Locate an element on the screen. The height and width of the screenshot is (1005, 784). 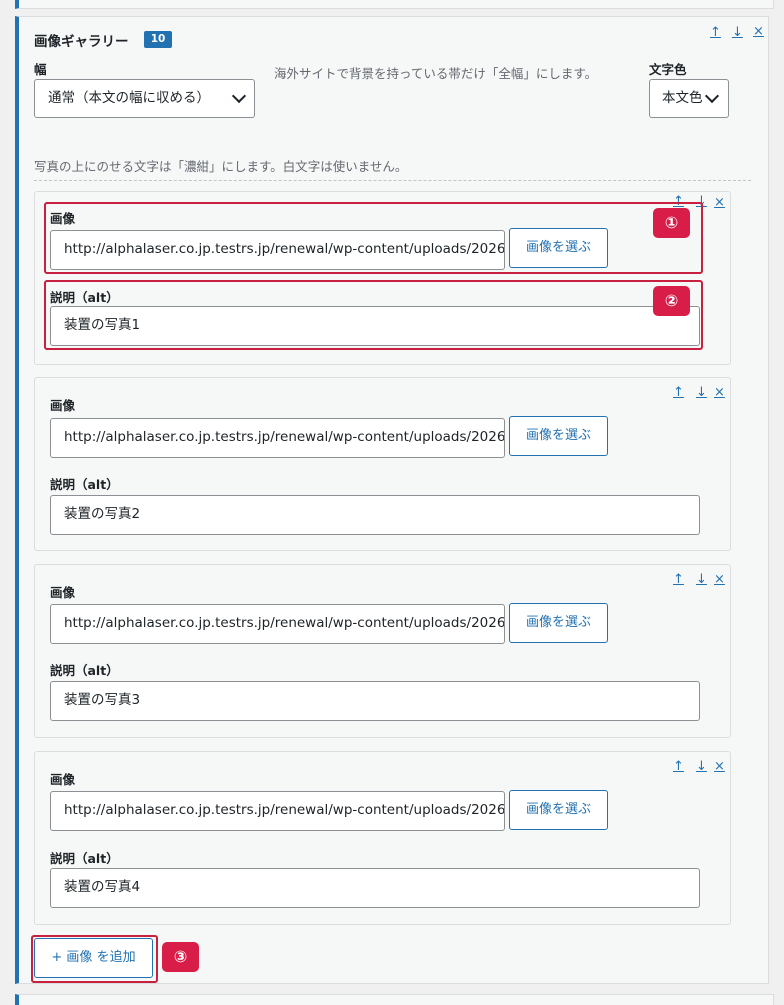
next-block is located at coordinates (394, 999).